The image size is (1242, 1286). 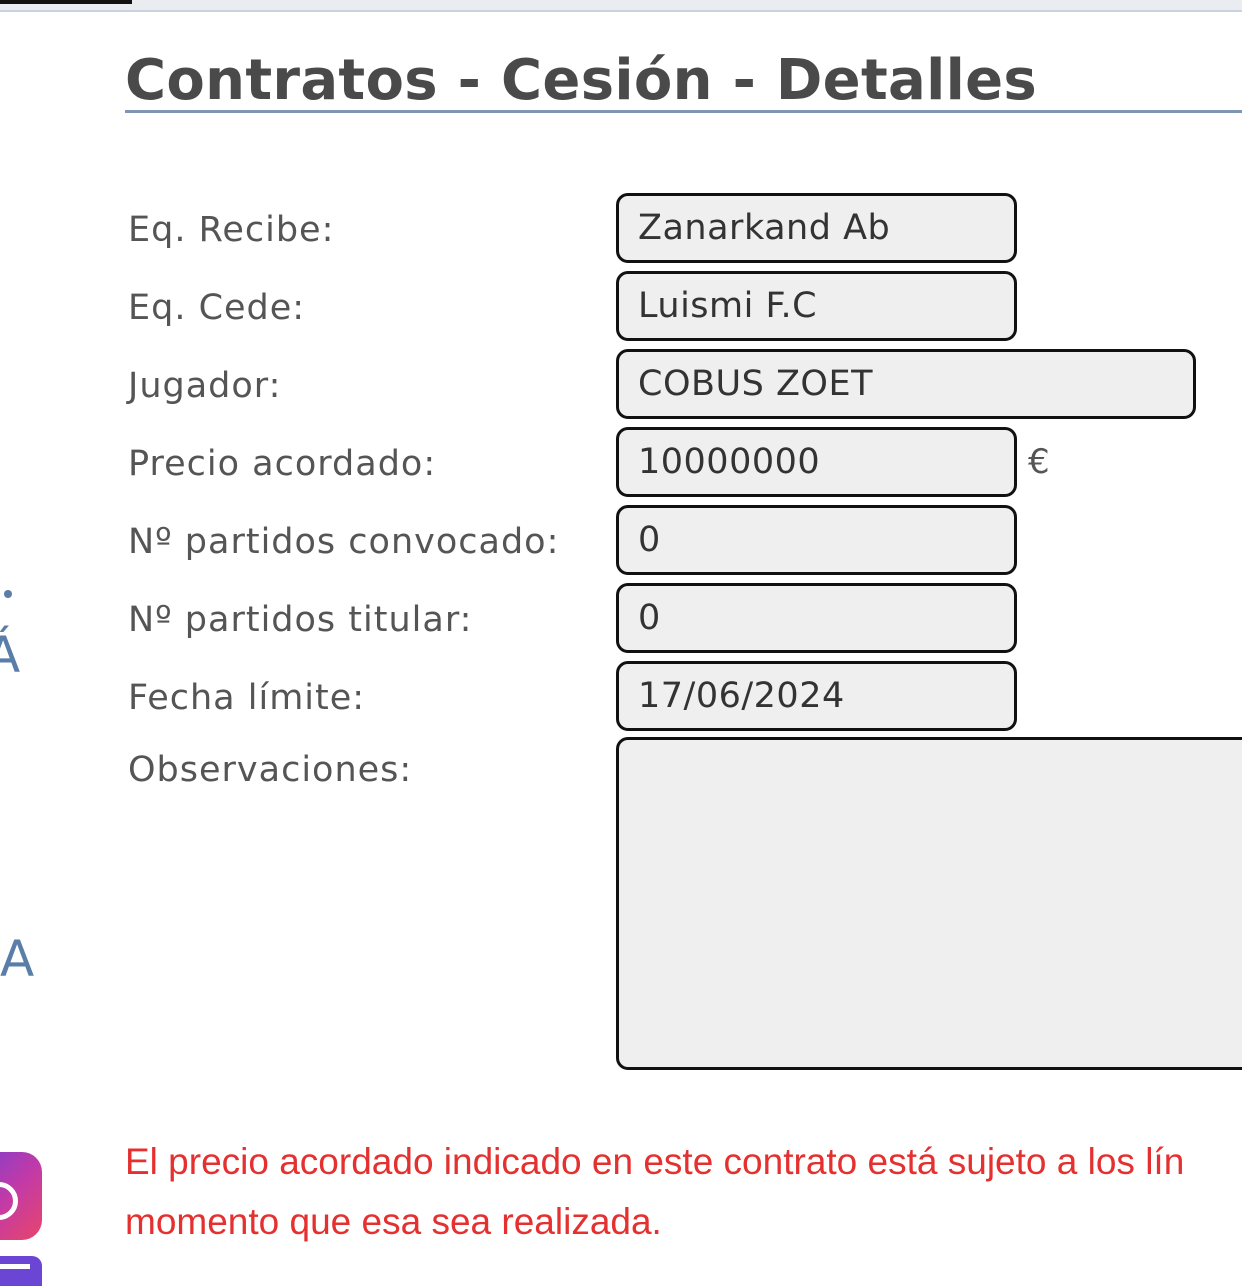 What do you see at coordinates (1039, 462) in the screenshot?
I see `currency-symbol: €` at bounding box center [1039, 462].